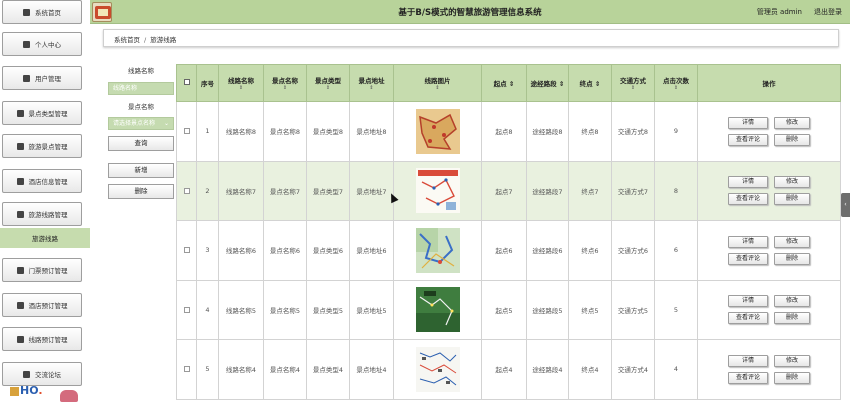  Describe the element at coordinates (328, 83) in the screenshot. I see `column-header: 景点类型 ⇕` at that location.